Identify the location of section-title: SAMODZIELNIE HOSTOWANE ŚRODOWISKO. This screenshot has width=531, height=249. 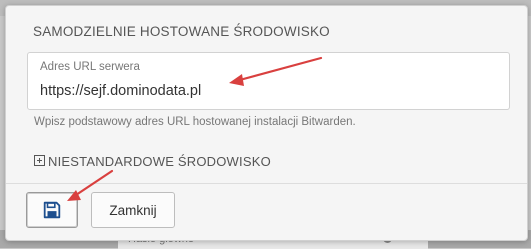
(181, 31).